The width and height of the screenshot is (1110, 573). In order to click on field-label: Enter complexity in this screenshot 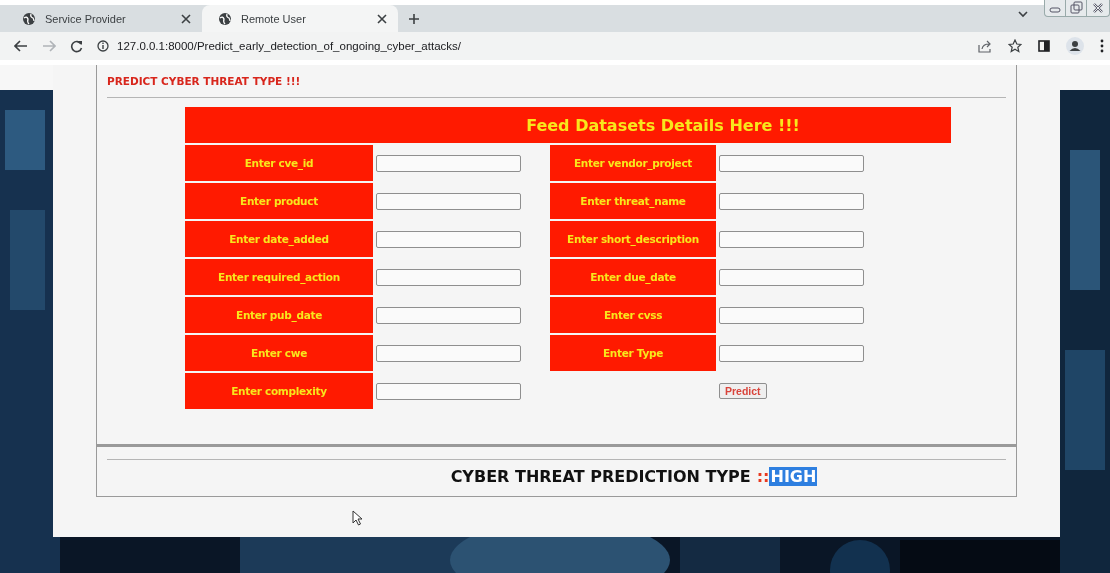, I will do `click(279, 391)`.